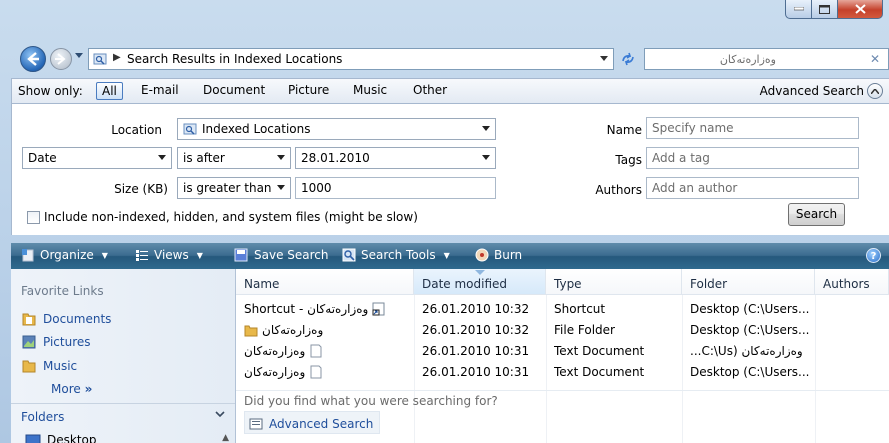 The image size is (889, 443). I want to click on music-folder-icon, so click(29, 366).